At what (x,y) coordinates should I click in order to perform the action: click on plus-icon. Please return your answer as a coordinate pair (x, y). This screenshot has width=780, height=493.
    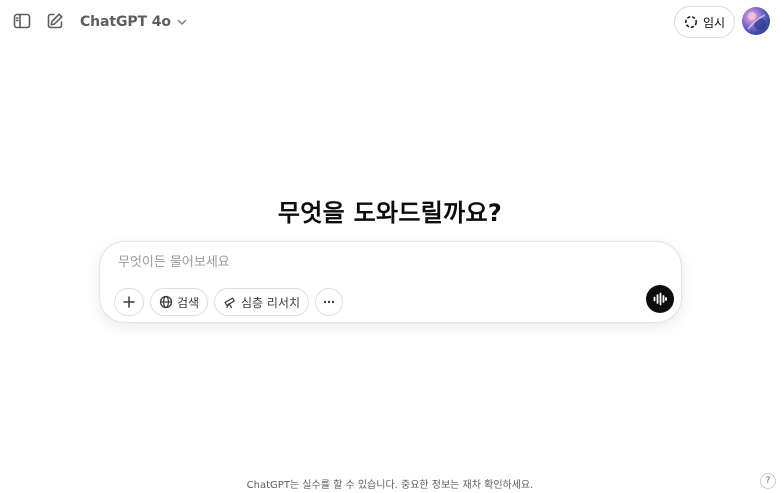
    Looking at the image, I should click on (129, 302).